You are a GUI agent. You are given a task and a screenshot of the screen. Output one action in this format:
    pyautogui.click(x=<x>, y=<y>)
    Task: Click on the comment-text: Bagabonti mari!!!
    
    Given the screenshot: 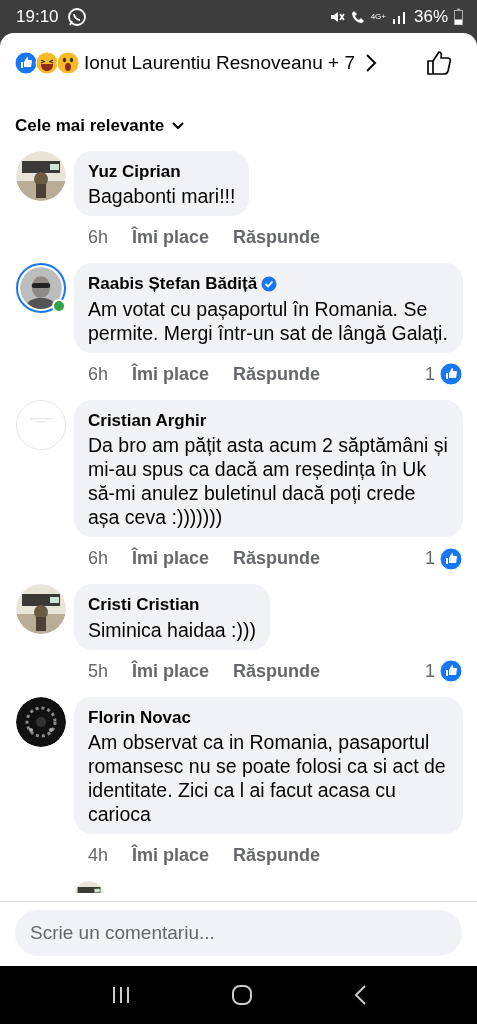 What is the action you would take?
    pyautogui.click(x=162, y=196)
    